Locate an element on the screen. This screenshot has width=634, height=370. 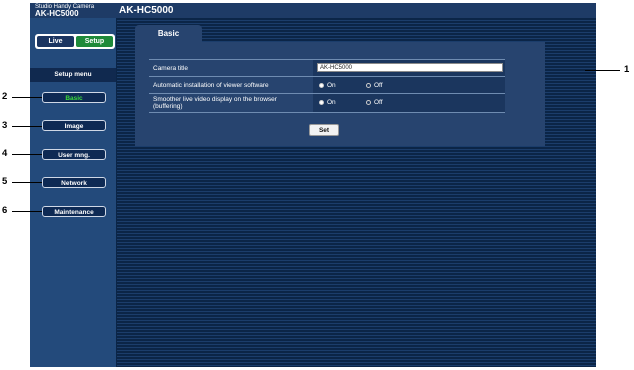
callout-3: 3 is located at coordinates (5, 125).